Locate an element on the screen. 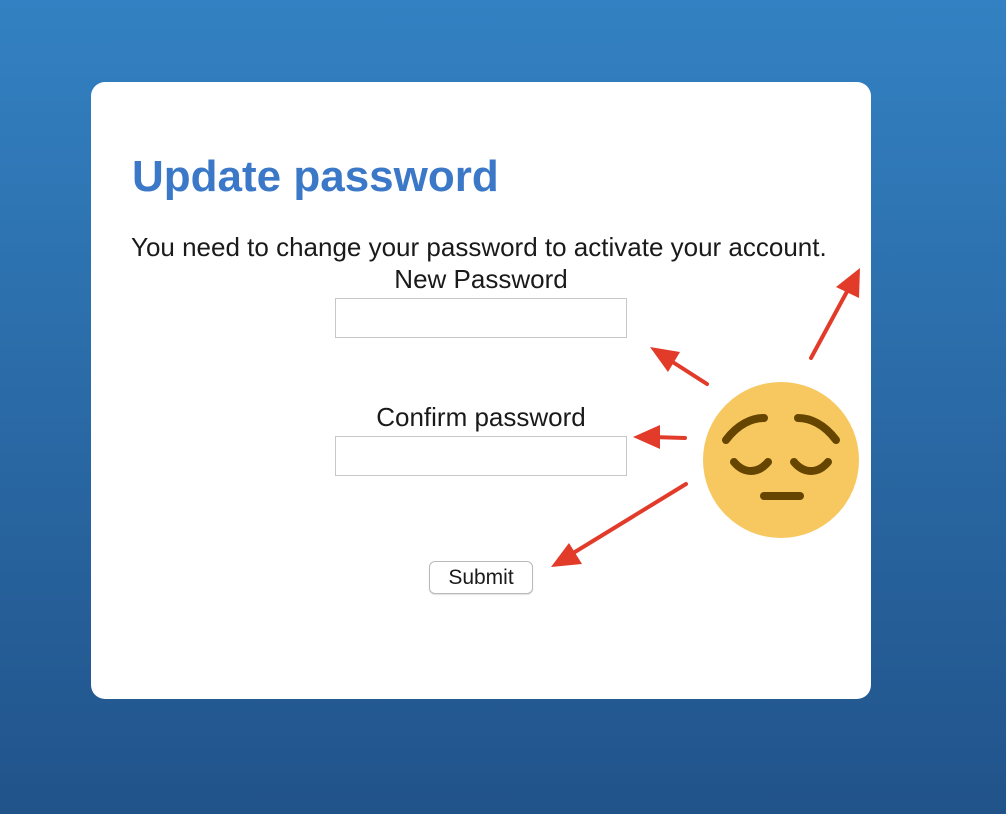 The height and width of the screenshot is (814, 1006). confirm-password-field is located at coordinates (481, 456).